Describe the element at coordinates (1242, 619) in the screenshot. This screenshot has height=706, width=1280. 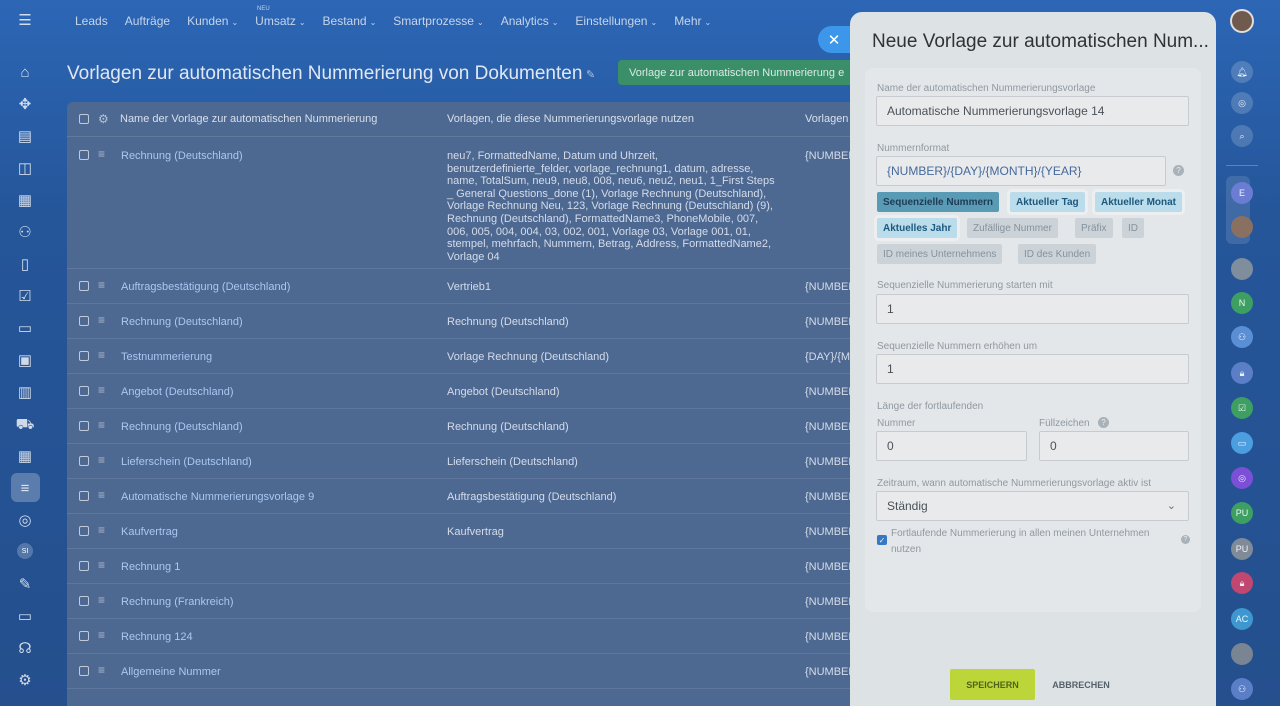
I see `chat-badge-ac: AC` at that location.